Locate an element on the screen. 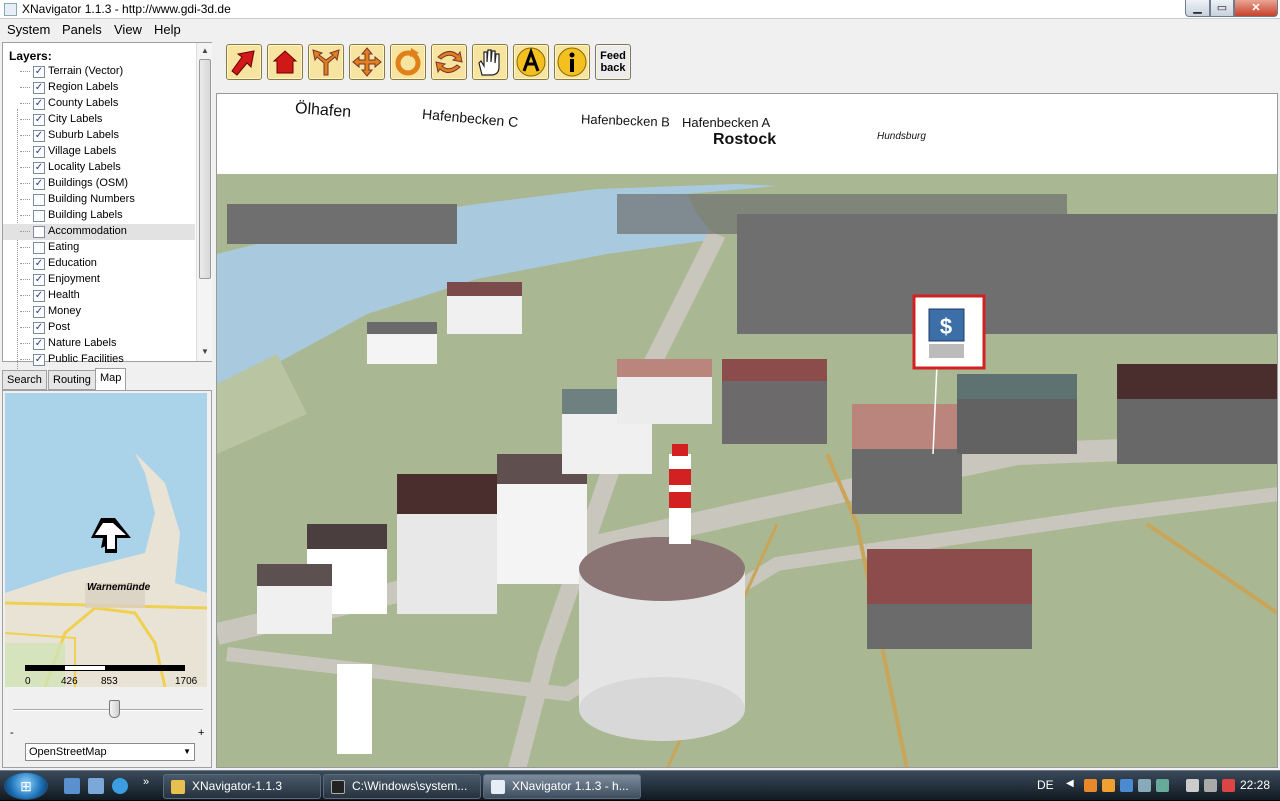 This screenshot has height=801, width=1280. layer-label: Eating is located at coordinates (64, 247).